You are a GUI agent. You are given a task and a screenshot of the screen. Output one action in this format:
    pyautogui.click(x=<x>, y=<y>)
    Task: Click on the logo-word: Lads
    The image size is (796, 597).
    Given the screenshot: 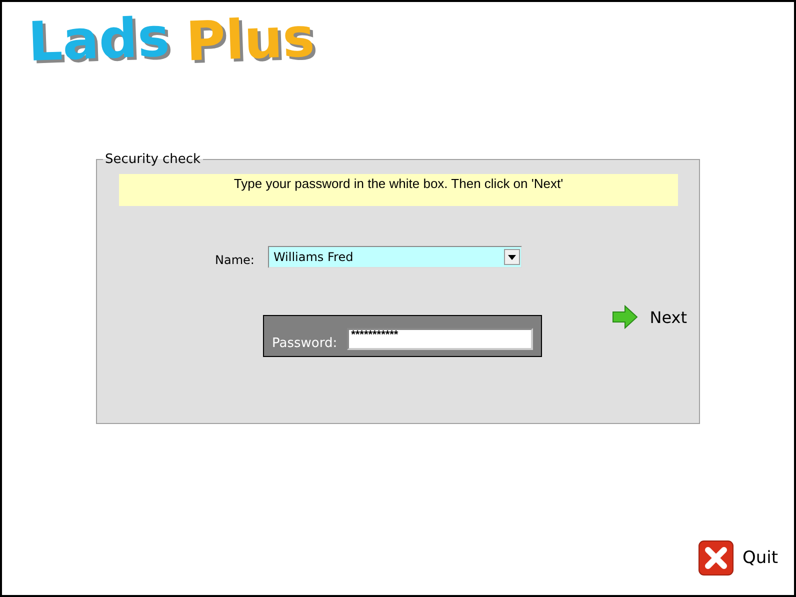 What is the action you would take?
    pyautogui.click(x=98, y=40)
    